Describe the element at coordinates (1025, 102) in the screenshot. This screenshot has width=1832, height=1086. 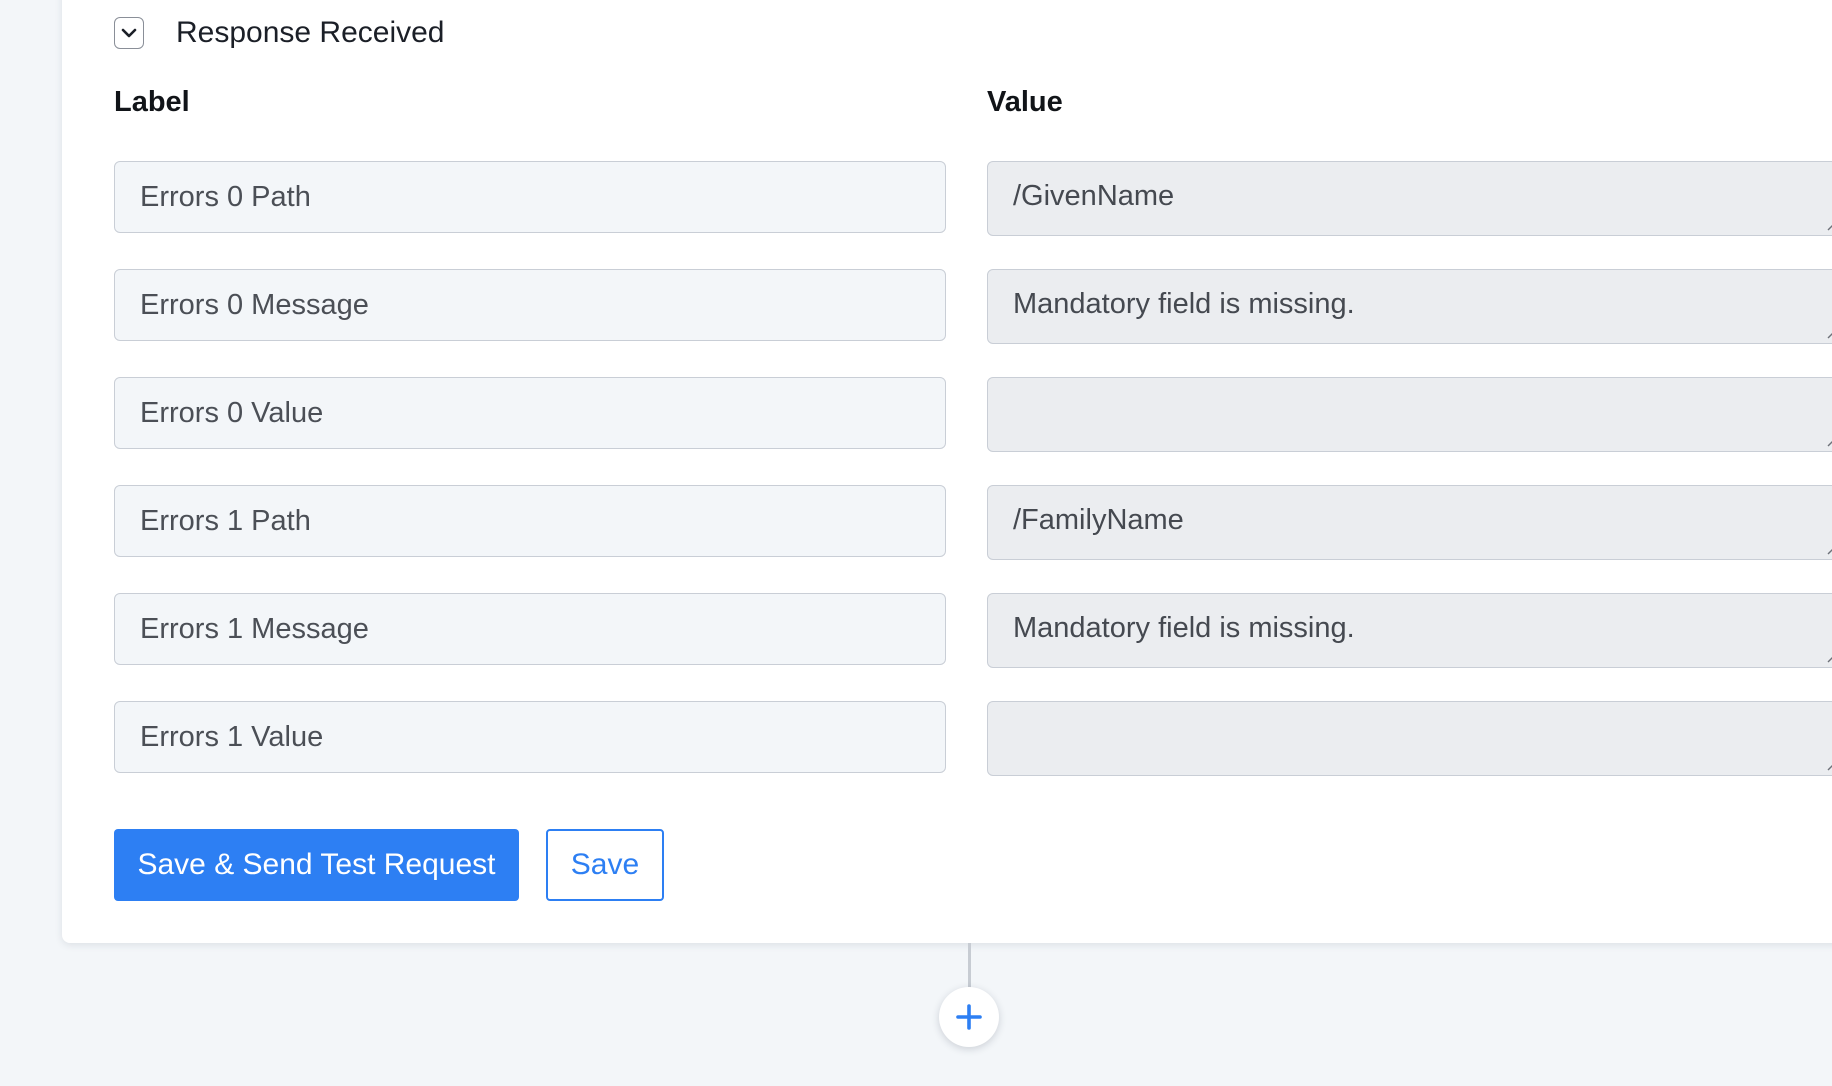
I see `value-column-header: Value` at that location.